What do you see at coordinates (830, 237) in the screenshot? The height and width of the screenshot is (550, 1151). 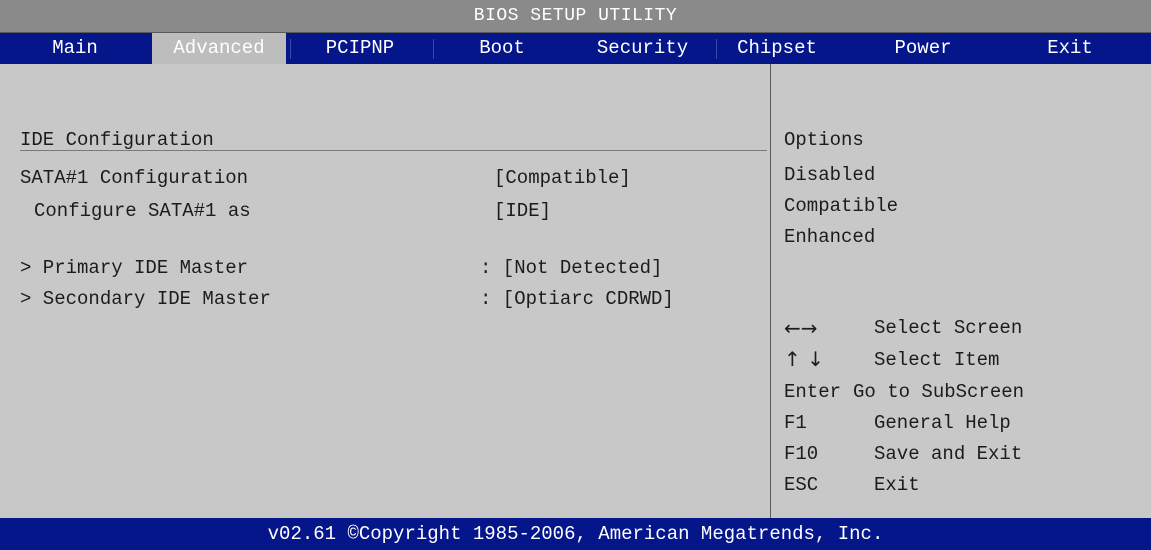 I see `help-option: Enhanced` at bounding box center [830, 237].